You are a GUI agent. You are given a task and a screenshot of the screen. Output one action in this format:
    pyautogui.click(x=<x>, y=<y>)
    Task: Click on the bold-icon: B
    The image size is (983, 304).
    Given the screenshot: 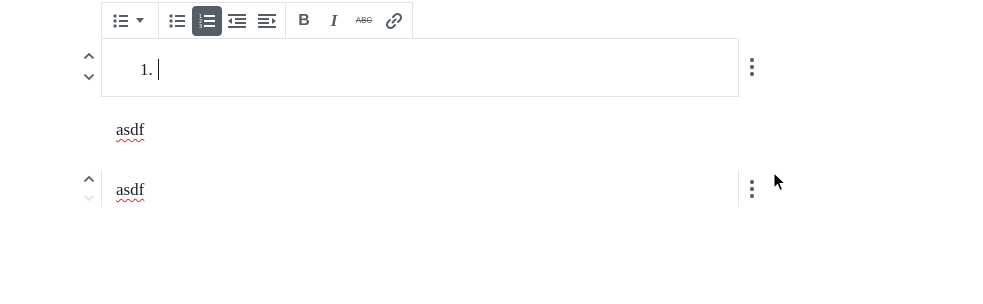 What is the action you would take?
    pyautogui.click(x=304, y=20)
    